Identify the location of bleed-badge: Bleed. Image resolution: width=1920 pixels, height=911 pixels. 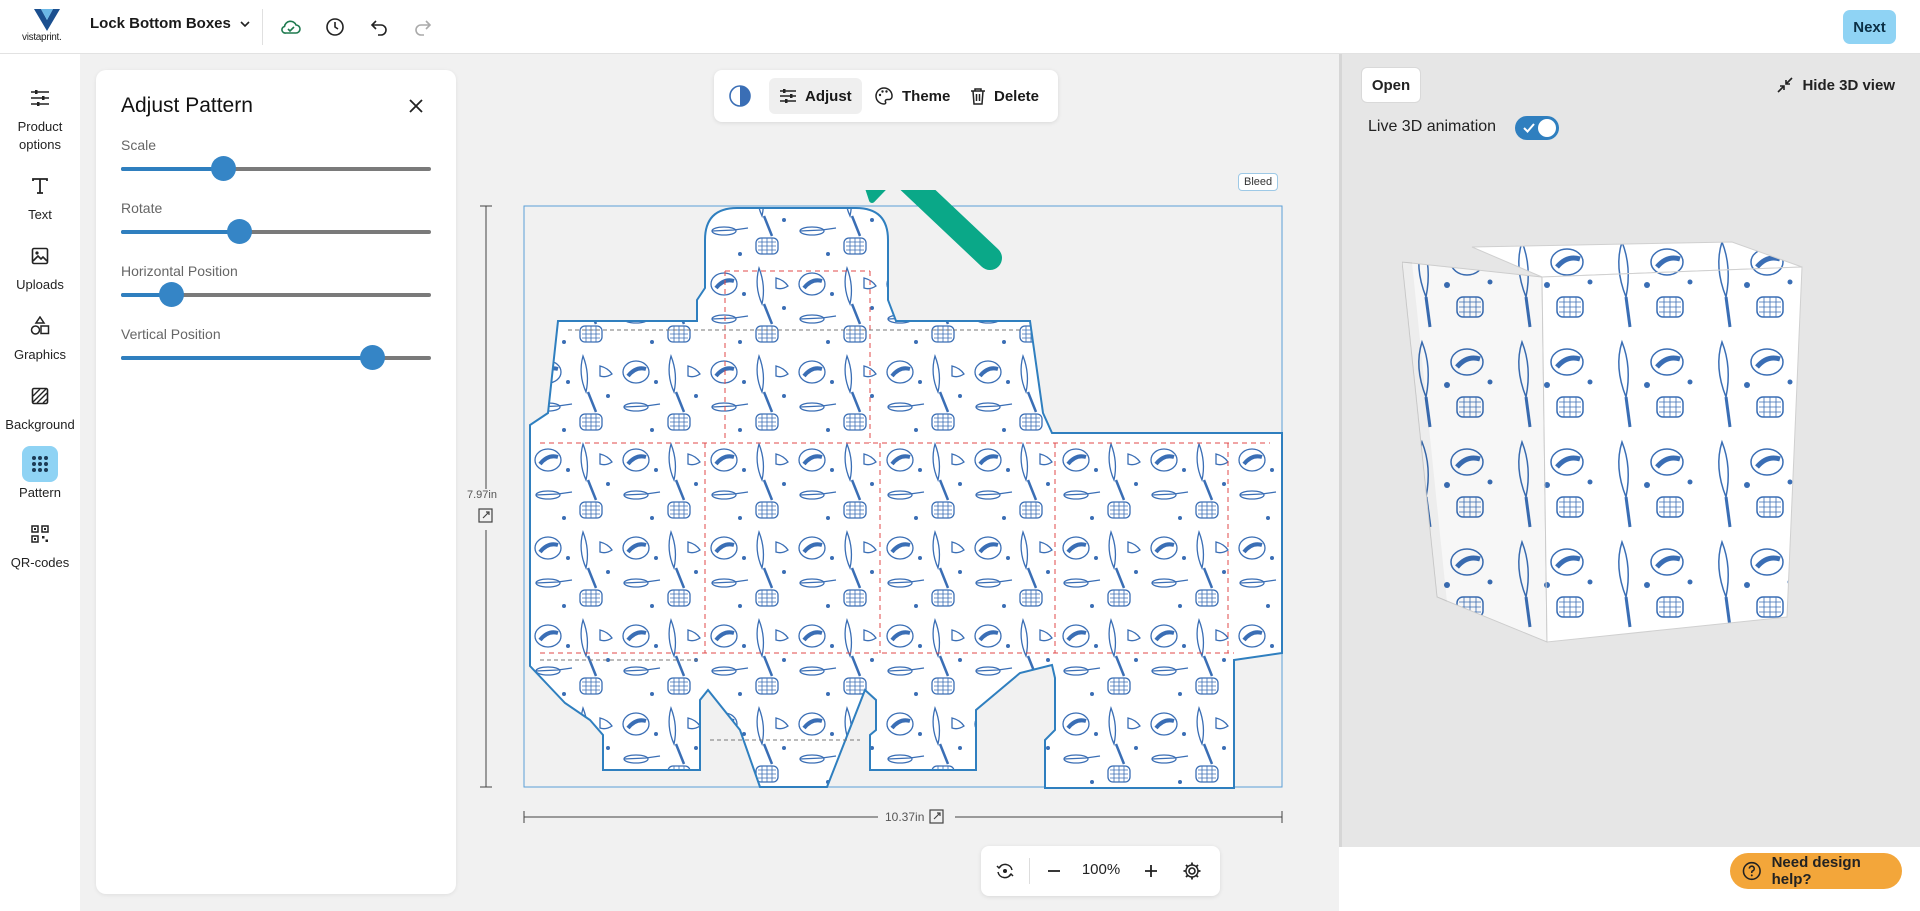
(1258, 182).